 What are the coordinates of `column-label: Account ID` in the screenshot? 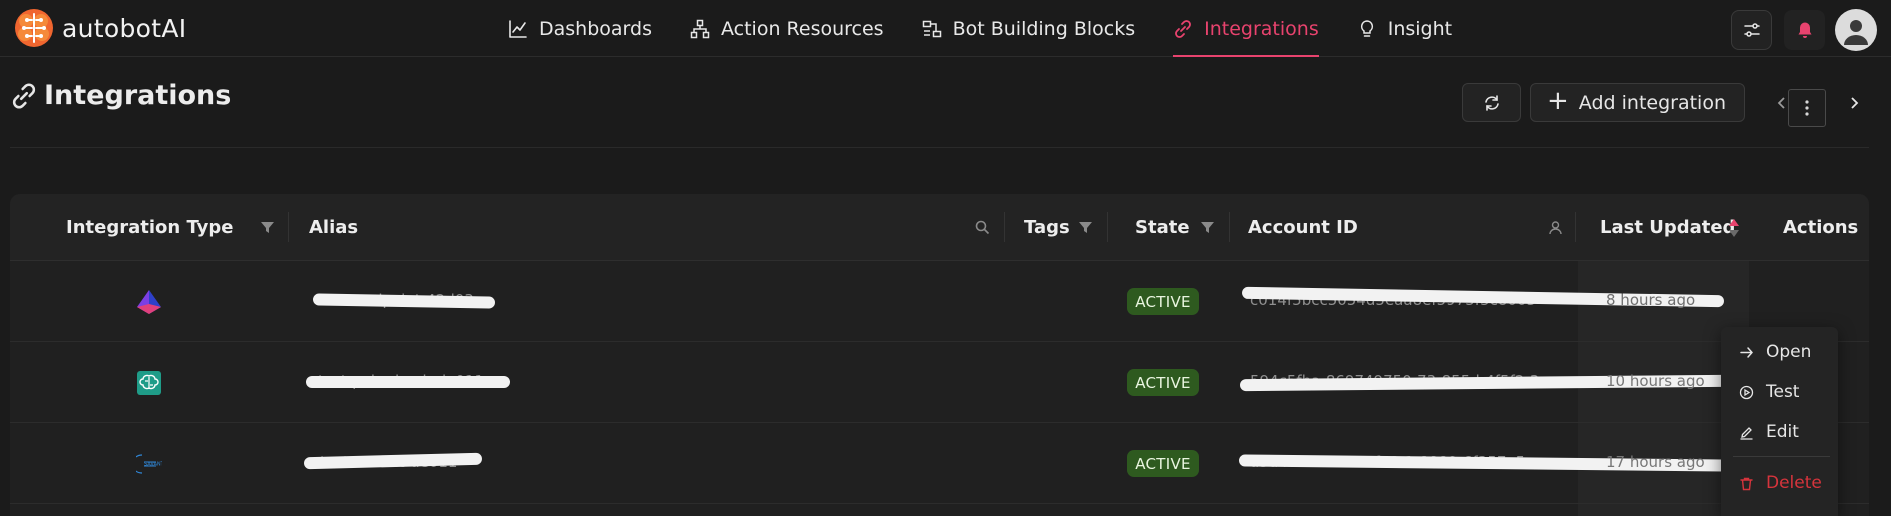 It's located at (1303, 227).